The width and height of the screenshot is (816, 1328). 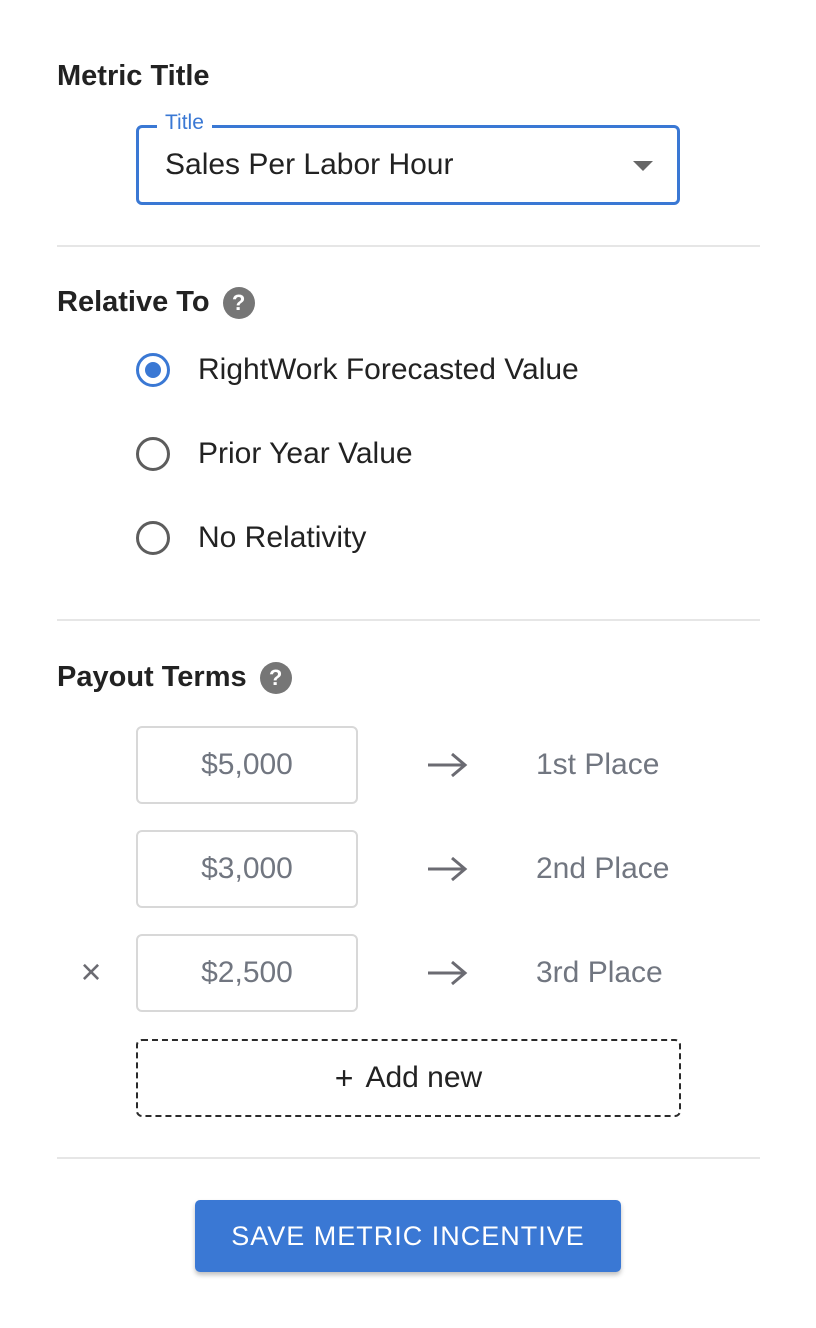 I want to click on title-select: Title Sales Per Labor Hour, so click(x=408, y=158).